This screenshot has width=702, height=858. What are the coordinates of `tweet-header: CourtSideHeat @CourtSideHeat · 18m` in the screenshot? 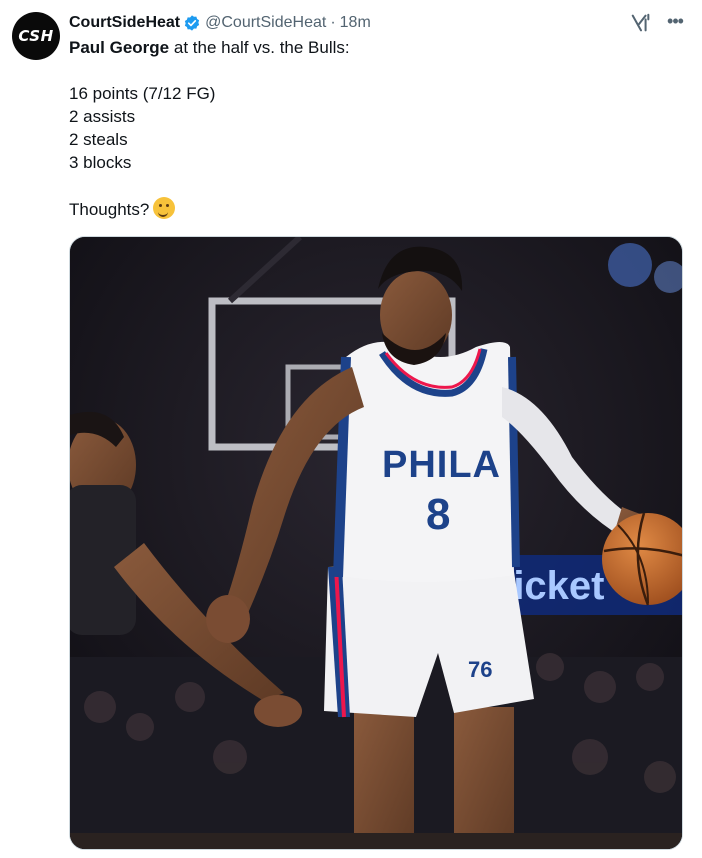 It's located at (220, 23).